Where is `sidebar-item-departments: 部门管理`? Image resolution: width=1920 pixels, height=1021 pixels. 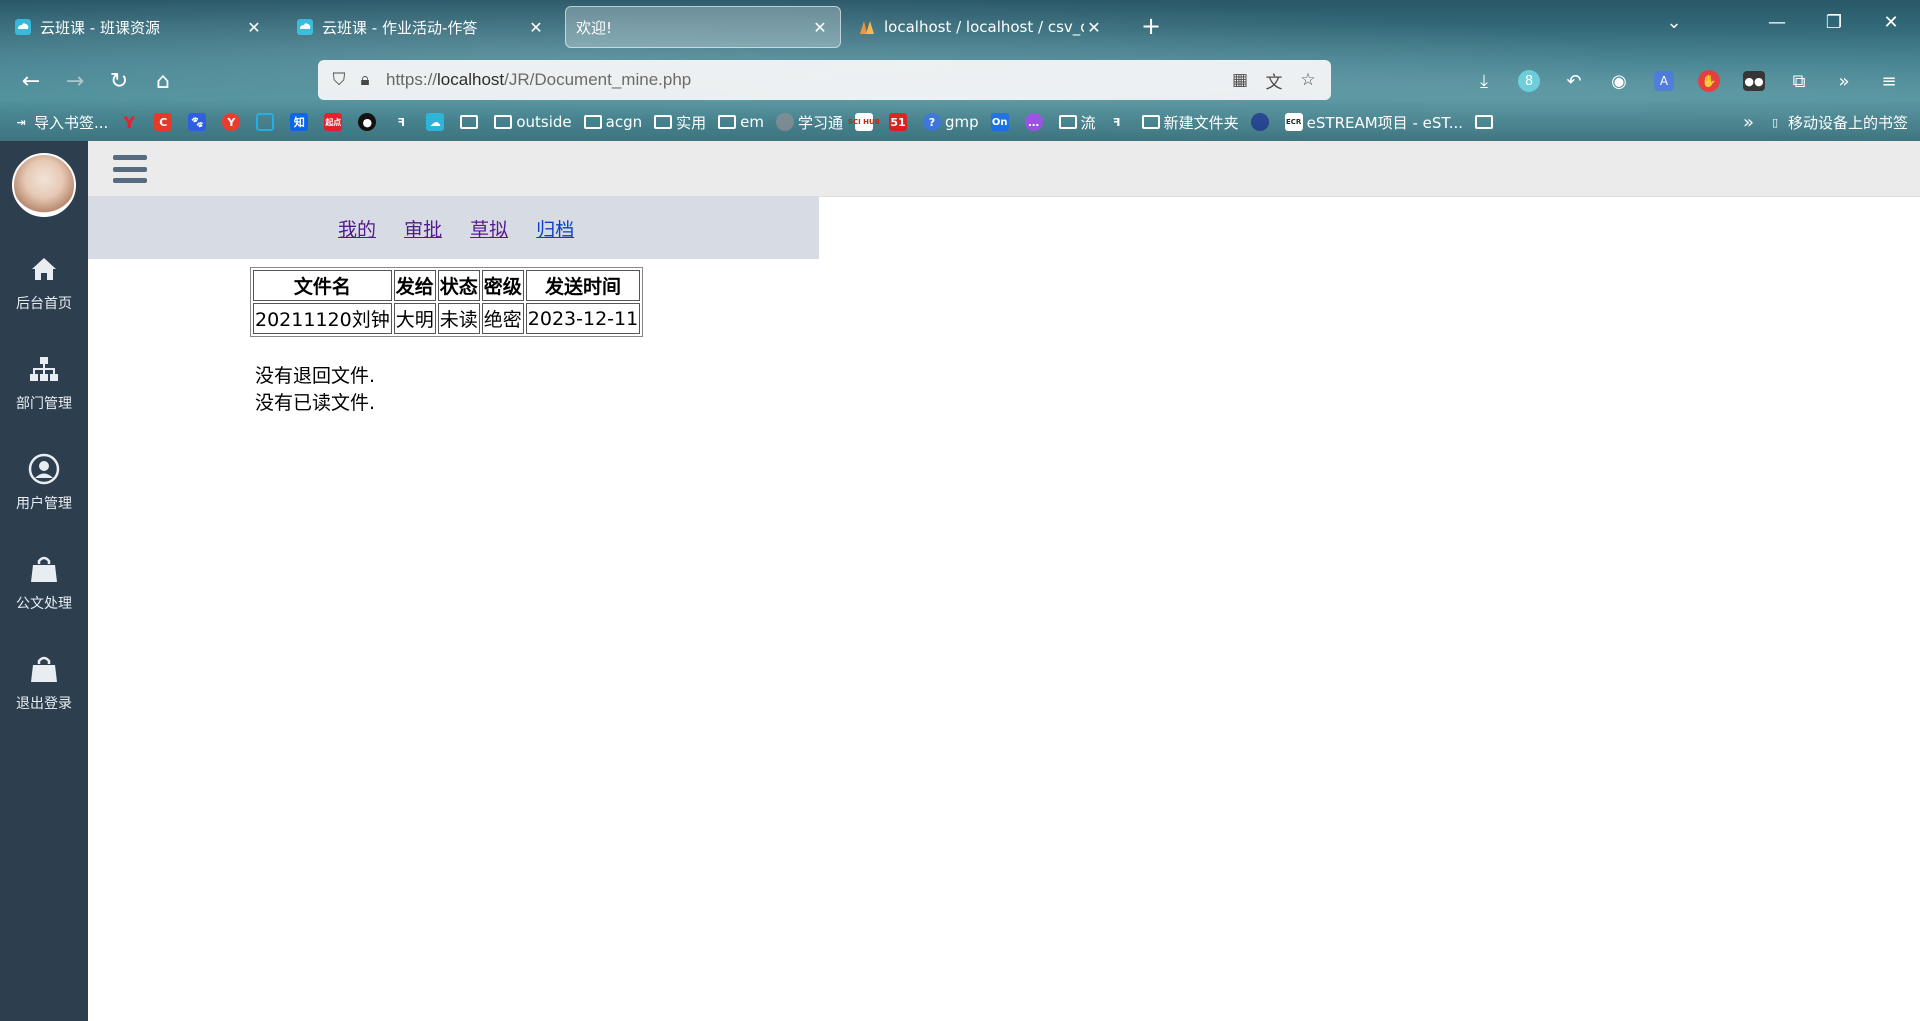 sidebar-item-departments: 部门管理 is located at coordinates (44, 381).